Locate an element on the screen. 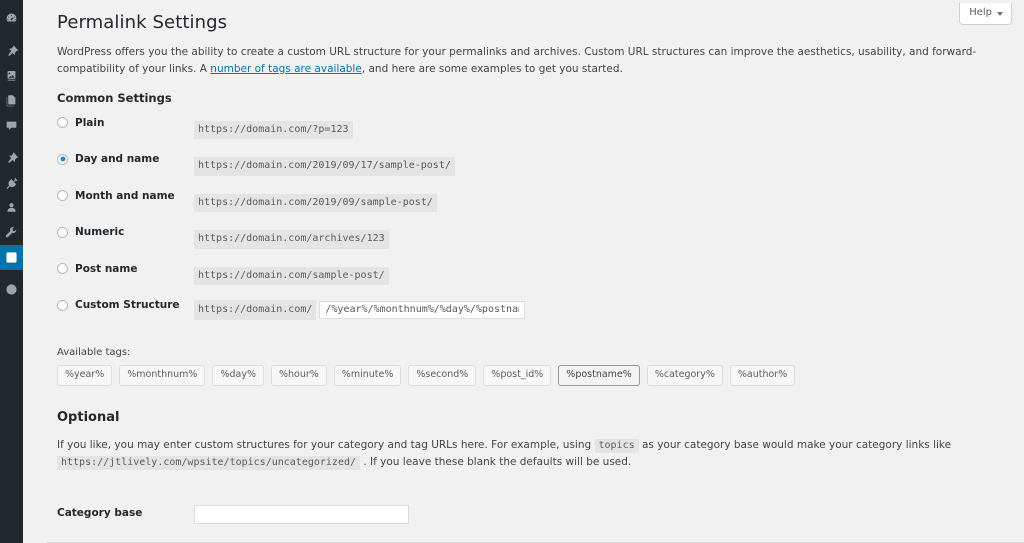  settings-sliders-icon is located at coordinates (11, 257).